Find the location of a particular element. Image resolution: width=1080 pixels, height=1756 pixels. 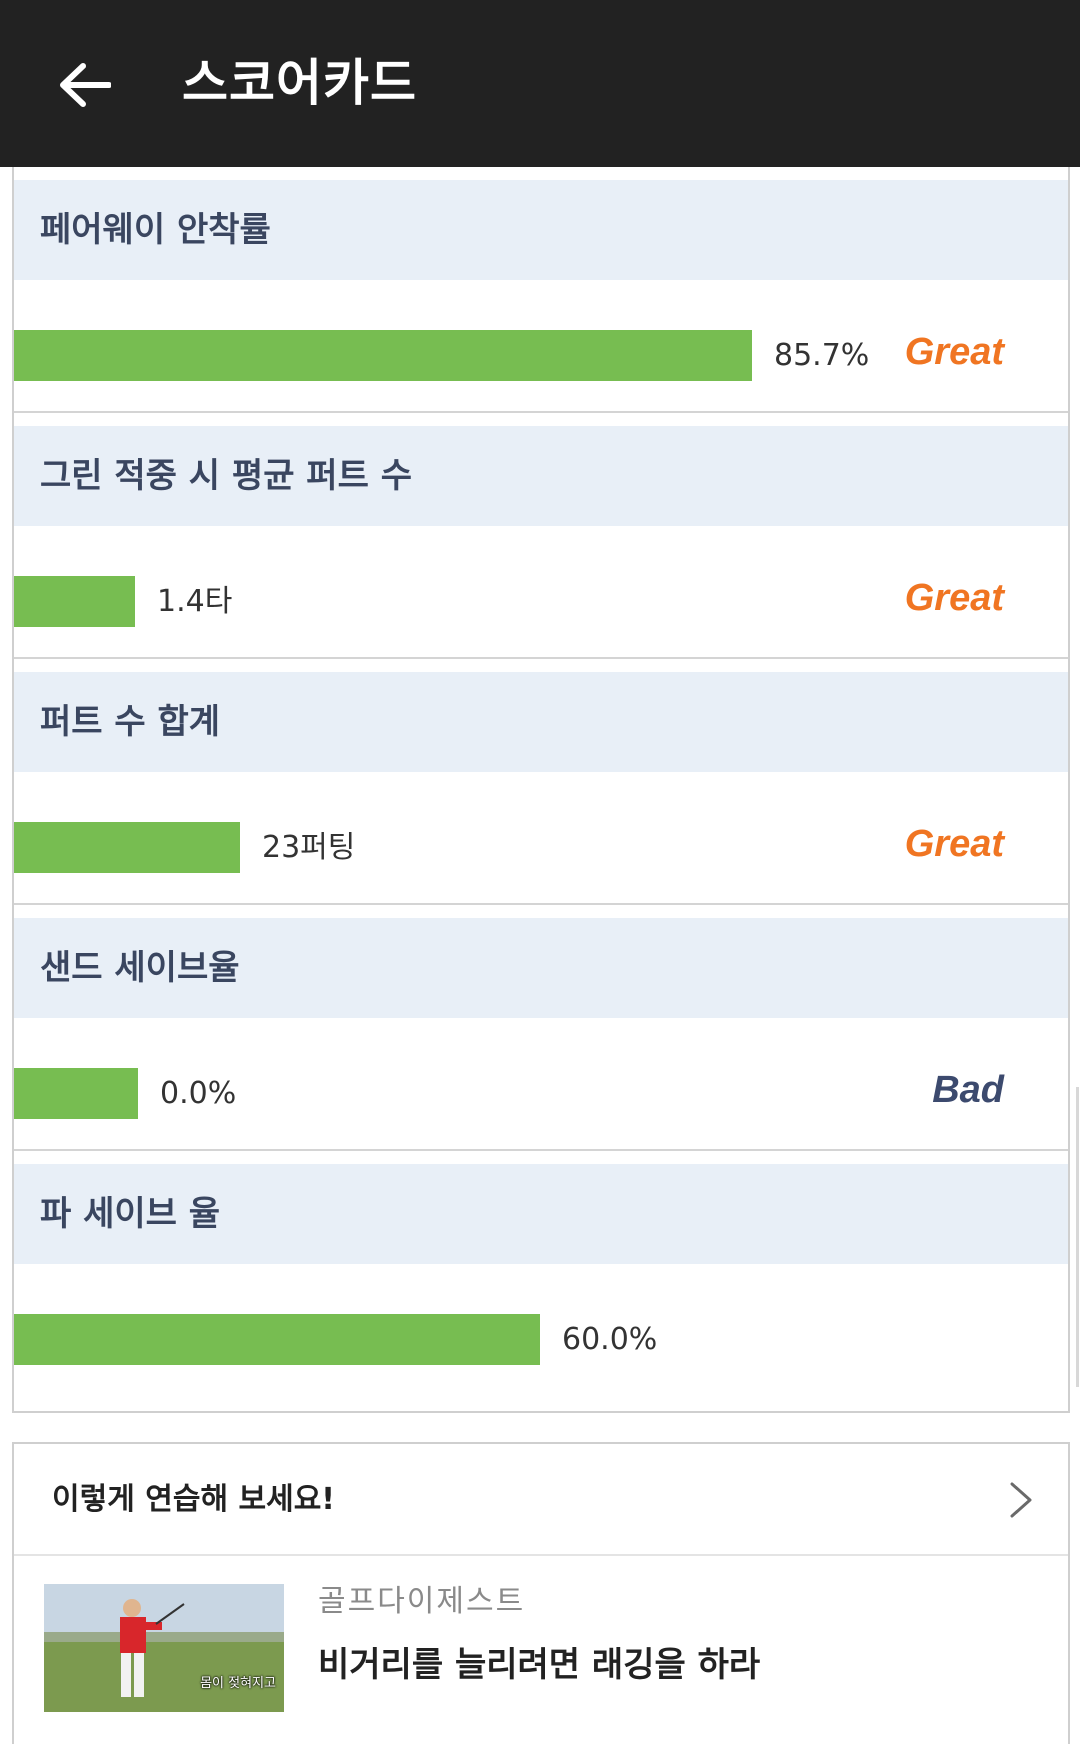

stat-value: 23퍼팅 is located at coordinates (309, 847).